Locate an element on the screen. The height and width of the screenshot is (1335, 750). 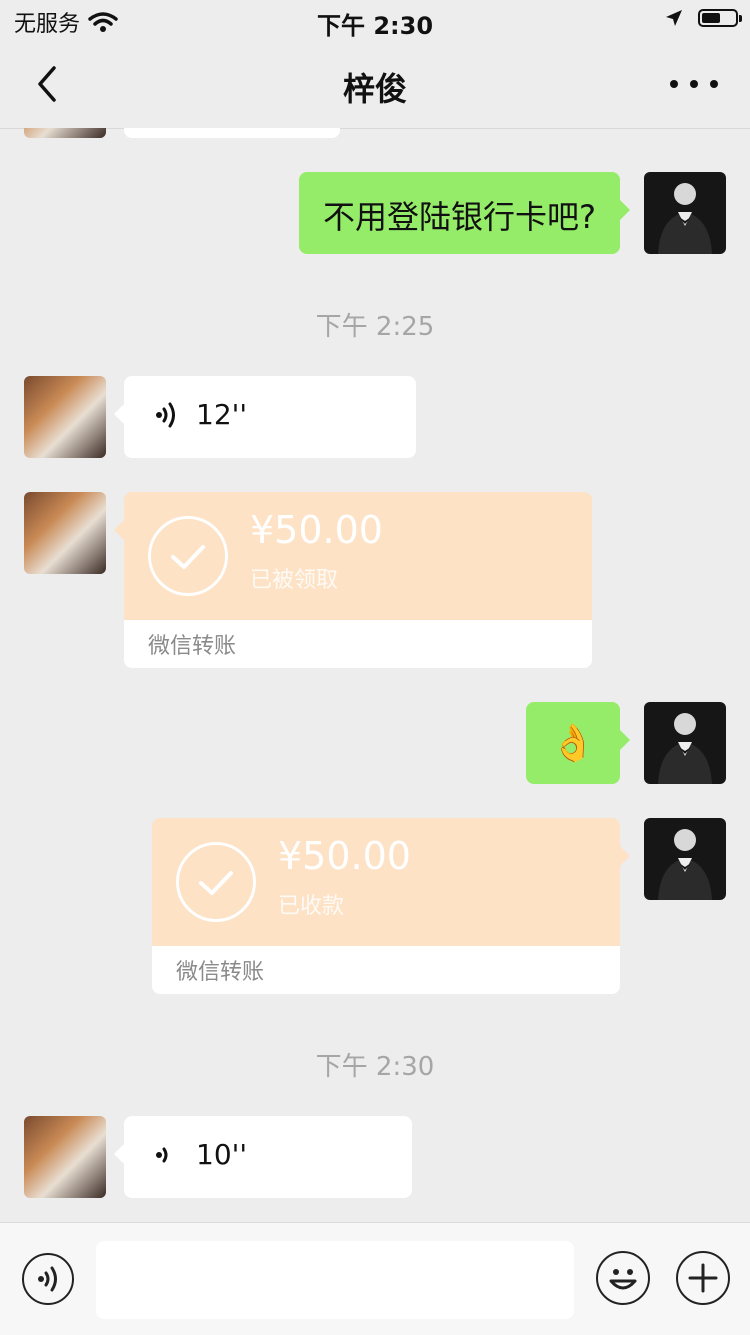
ok-hand-emoji: 👌 is located at coordinates (573, 743).